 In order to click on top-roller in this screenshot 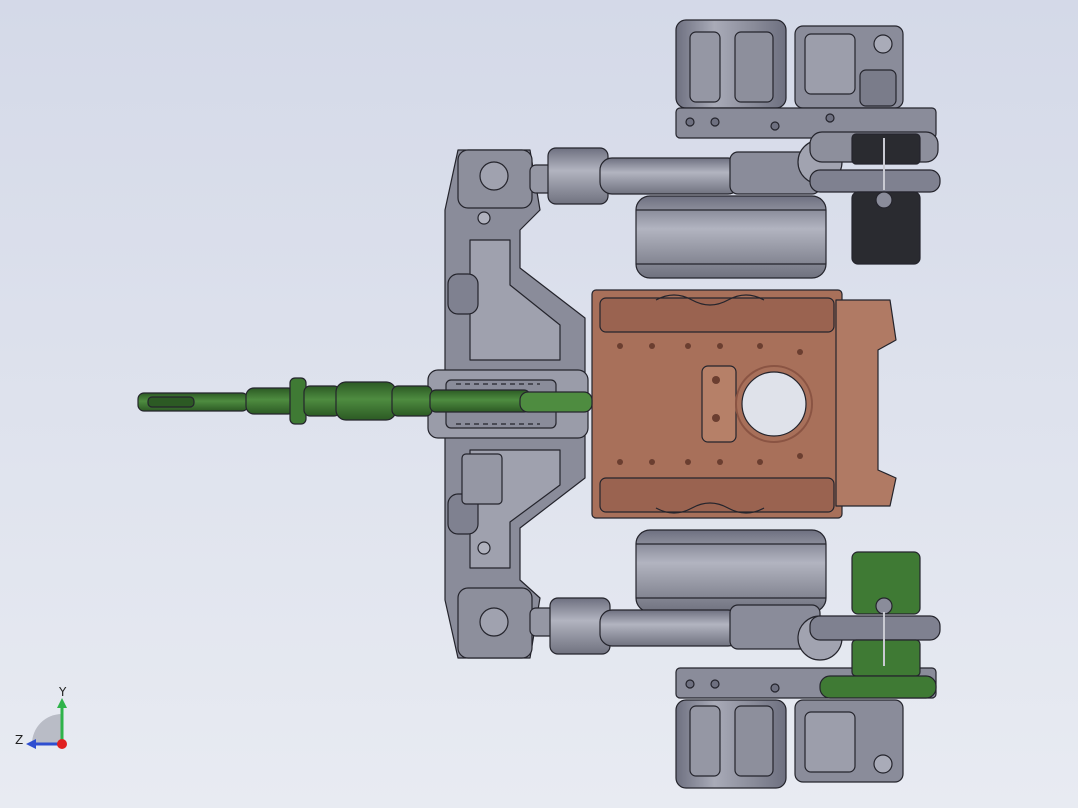, I will do `click(731, 237)`.